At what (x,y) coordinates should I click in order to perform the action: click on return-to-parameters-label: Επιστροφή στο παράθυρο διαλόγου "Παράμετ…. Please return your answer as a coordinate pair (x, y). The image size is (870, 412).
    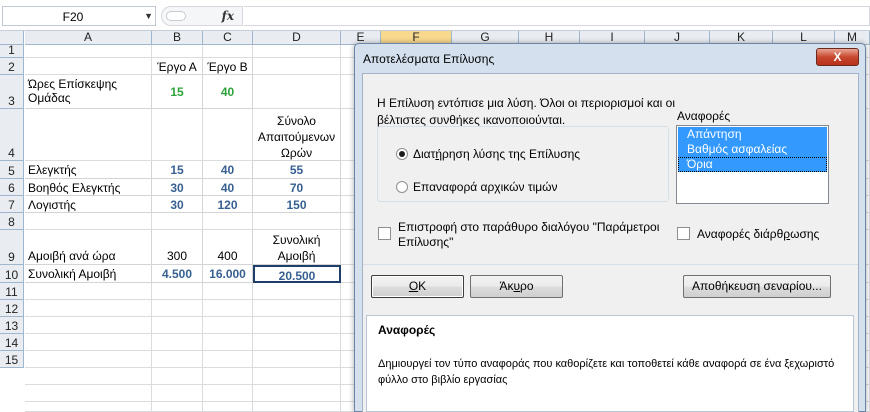
    Looking at the image, I should click on (529, 234).